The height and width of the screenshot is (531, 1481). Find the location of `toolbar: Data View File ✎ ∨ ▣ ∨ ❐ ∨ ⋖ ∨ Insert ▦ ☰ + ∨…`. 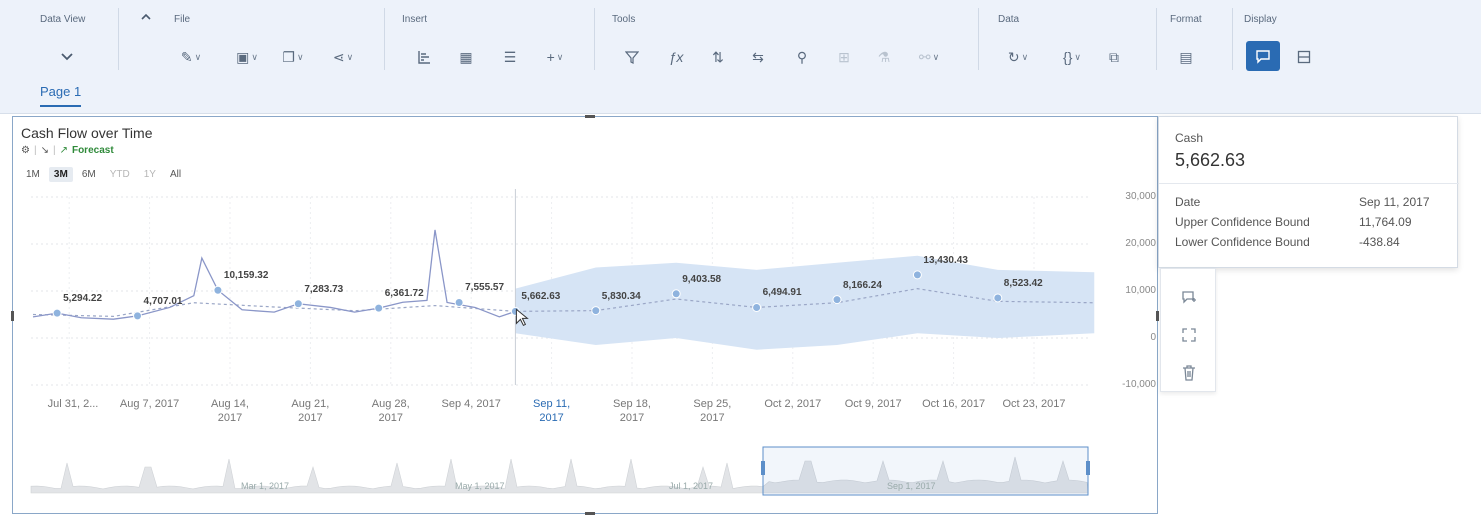

toolbar: Data View File ✎ ∨ ▣ ∨ ❐ ∨ ⋖ ∨ Insert ▦ ☰ + ∨… is located at coordinates (740, 39).